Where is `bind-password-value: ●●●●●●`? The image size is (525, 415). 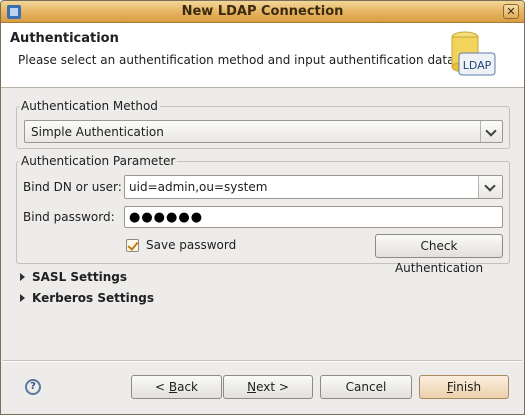
bind-password-value: ●●●●●● is located at coordinates (166, 217).